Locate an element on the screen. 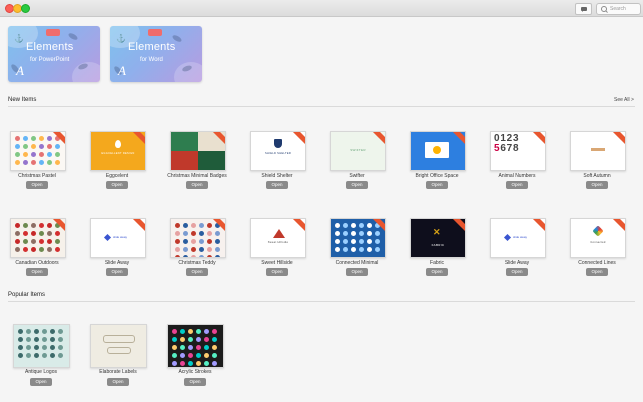 The width and height of the screenshot is (643, 402). feedback-button is located at coordinates (583, 9).